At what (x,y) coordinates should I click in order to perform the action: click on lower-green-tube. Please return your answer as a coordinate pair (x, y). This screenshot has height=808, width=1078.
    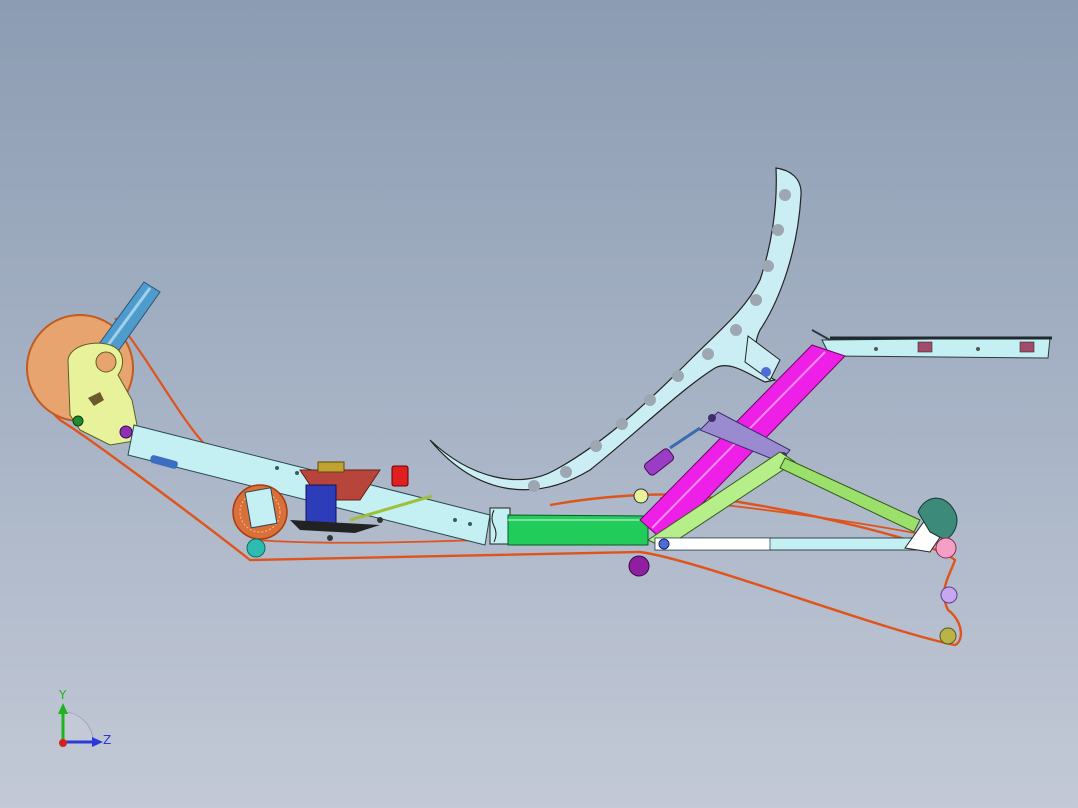
    Looking at the image, I should click on (578, 530).